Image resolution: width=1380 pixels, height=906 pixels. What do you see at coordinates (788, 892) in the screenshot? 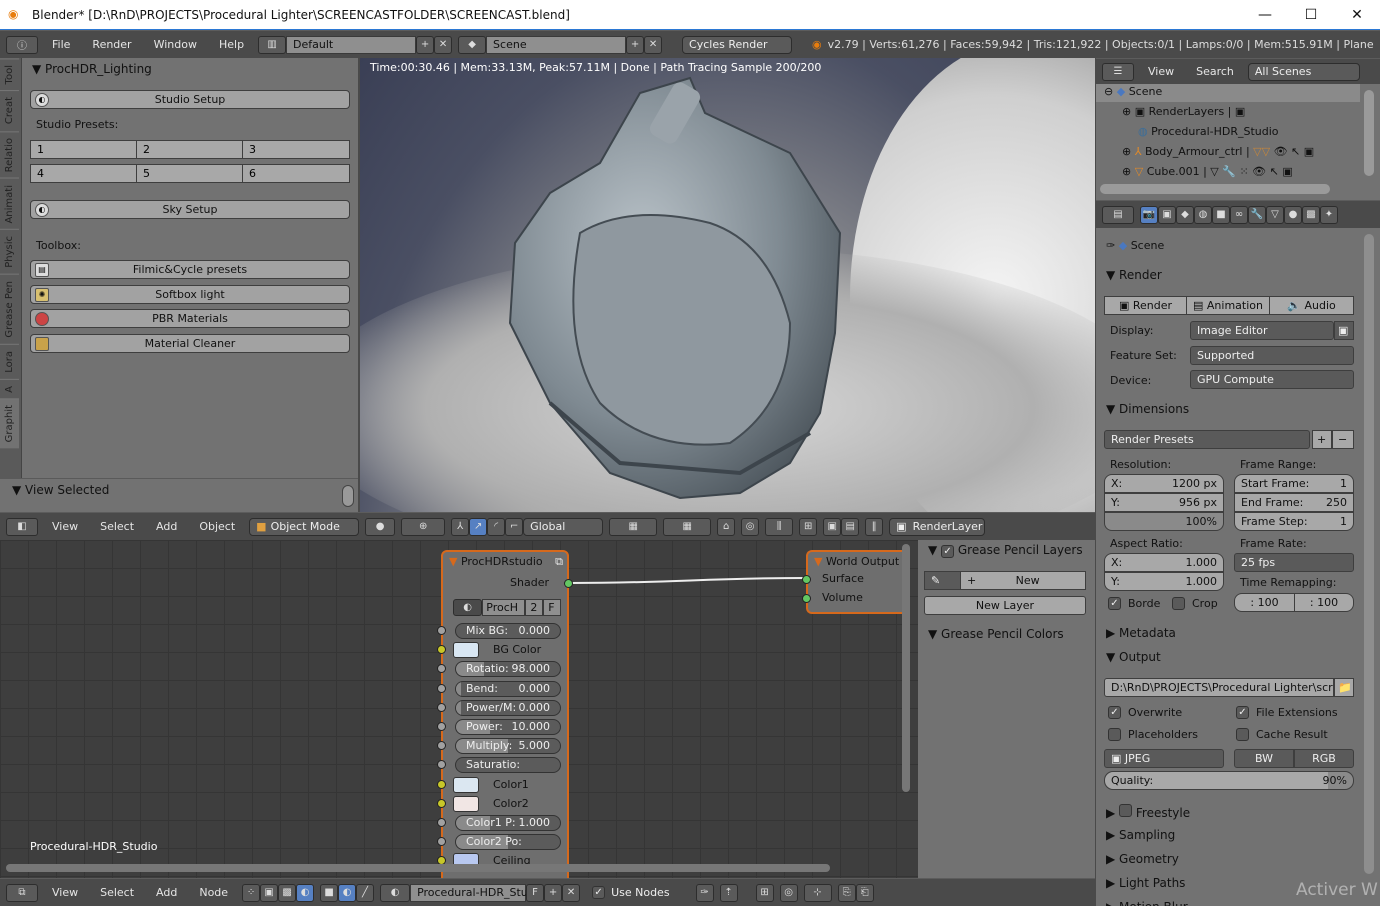
I see `snap-icon: ◎` at bounding box center [788, 892].